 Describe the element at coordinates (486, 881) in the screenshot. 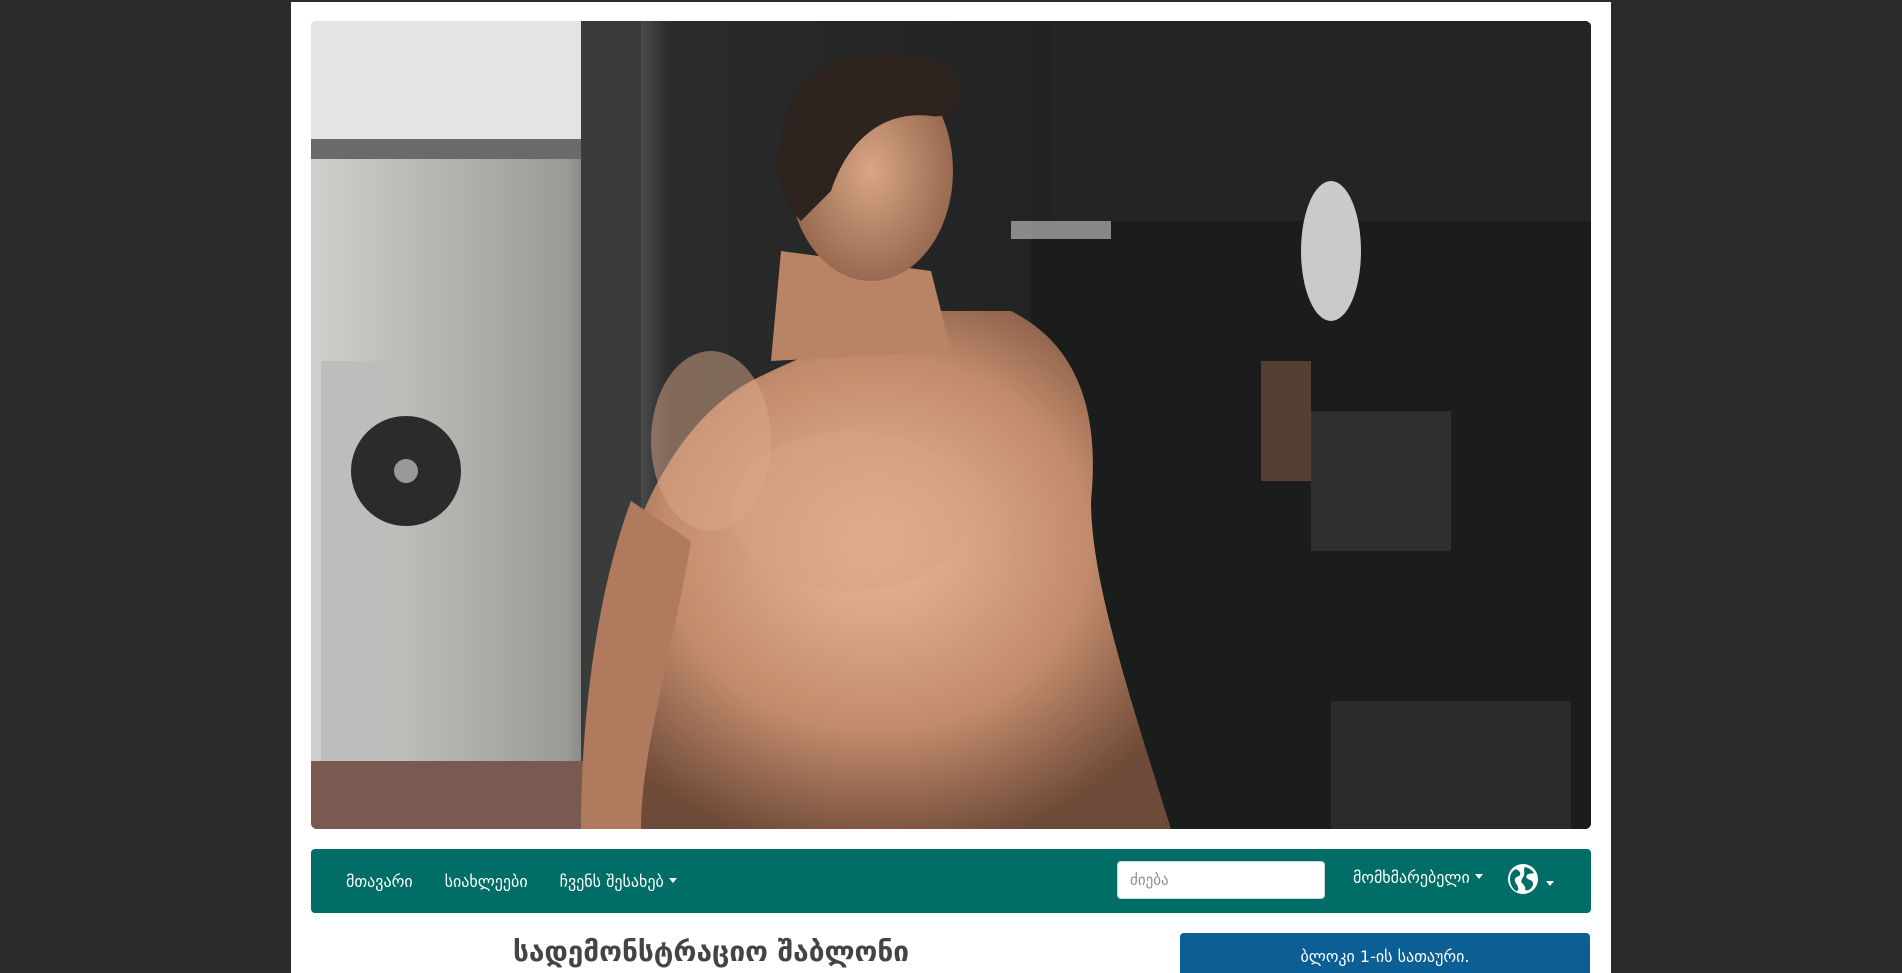

I see `nav-news-link: სიახლეები` at that location.